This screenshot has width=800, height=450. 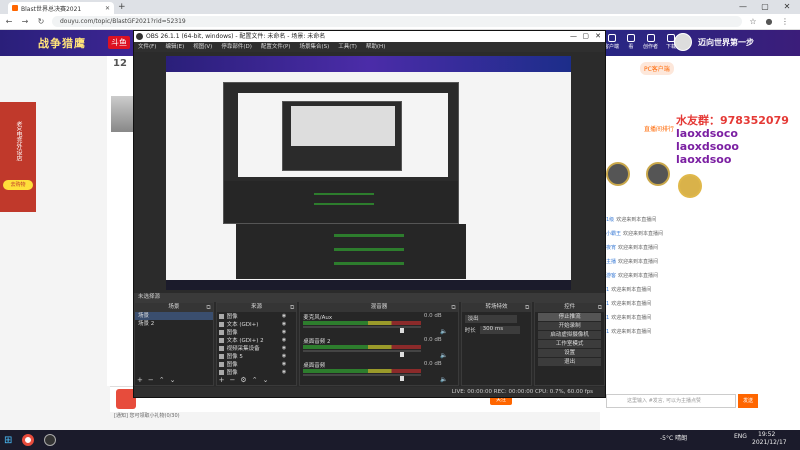 What do you see at coordinates (611, 262) in the screenshot?
I see `chat-username: 主播` at bounding box center [611, 262].